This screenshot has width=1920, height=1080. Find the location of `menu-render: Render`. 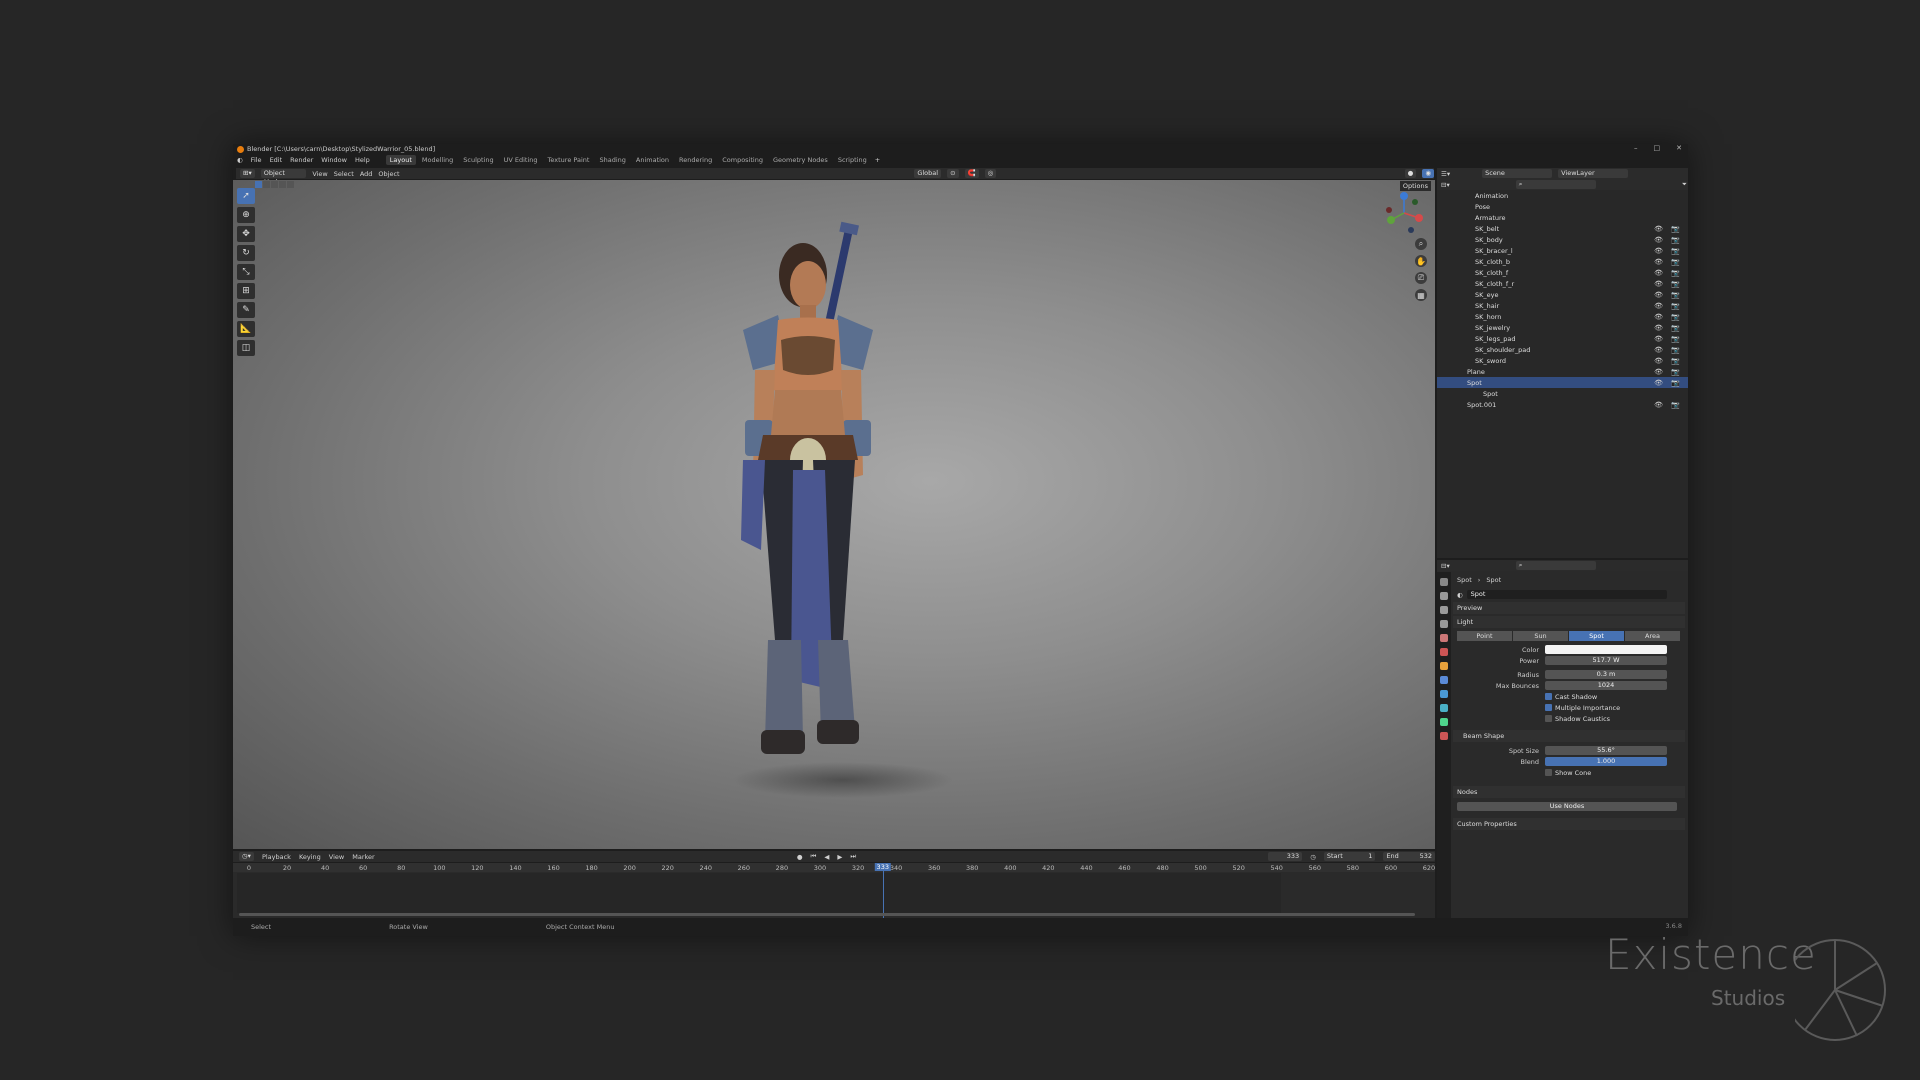

menu-render: Render is located at coordinates (301, 160).